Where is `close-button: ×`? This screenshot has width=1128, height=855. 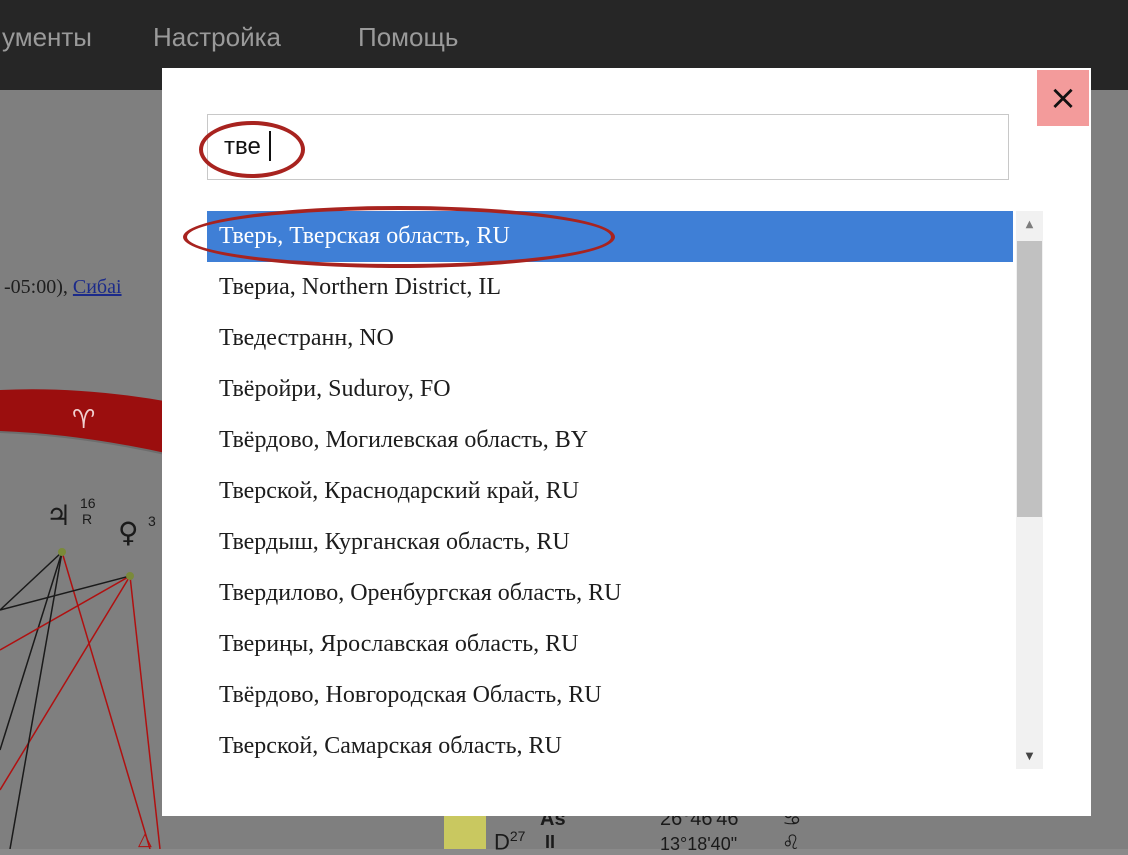
close-button: × is located at coordinates (1063, 98).